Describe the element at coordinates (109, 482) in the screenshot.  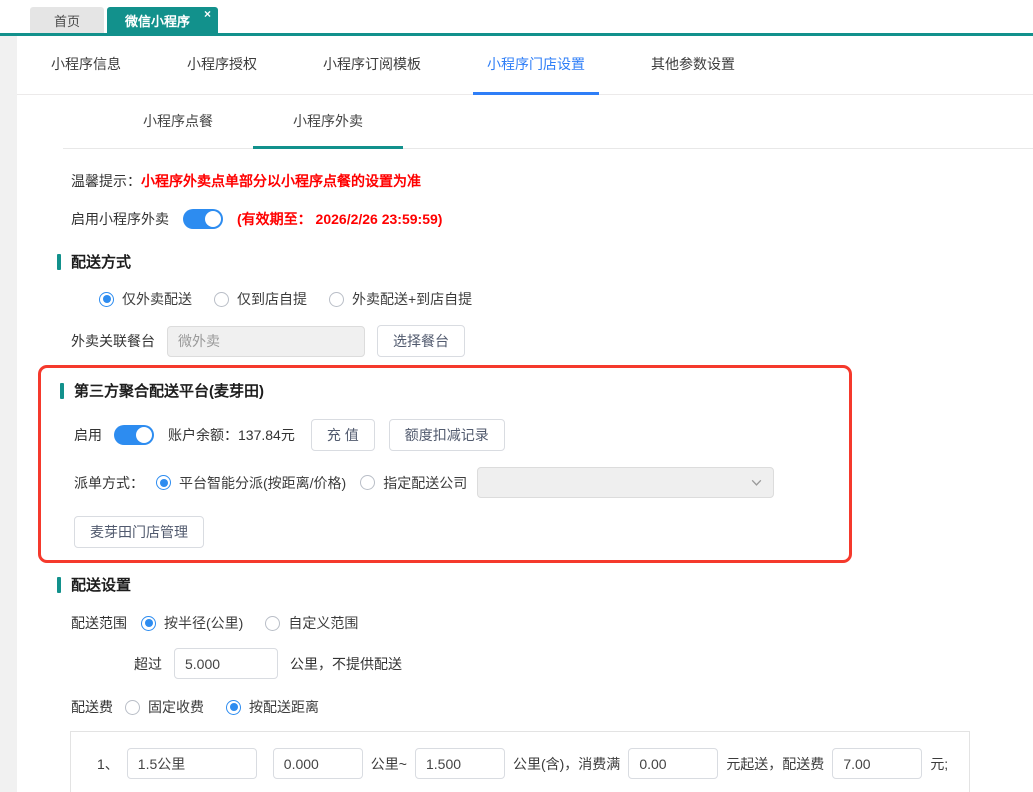
I see `dispatch-method-label: 派单方式：` at that location.